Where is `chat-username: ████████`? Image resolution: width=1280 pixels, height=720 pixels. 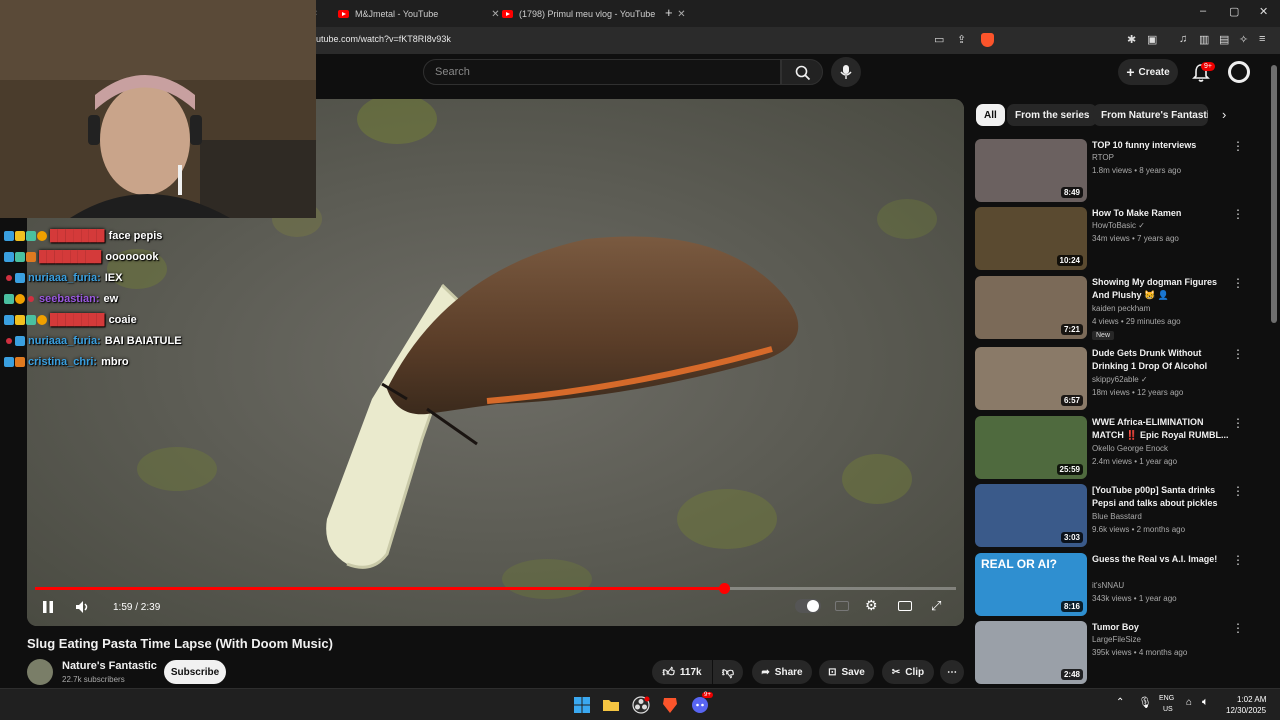 chat-username: ████████ is located at coordinates (70, 256).